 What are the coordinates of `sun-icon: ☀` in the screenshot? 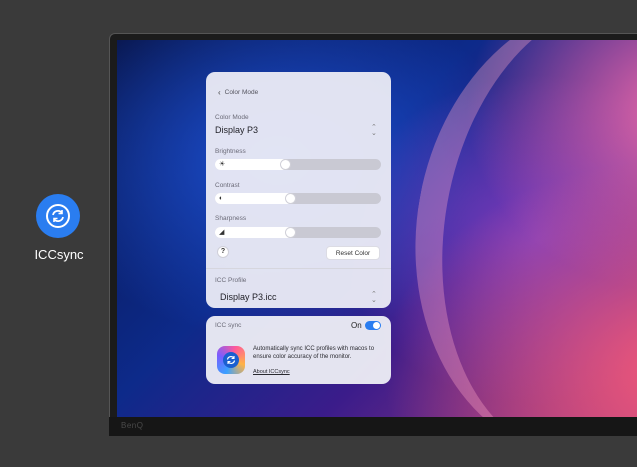 It's located at (222, 164).